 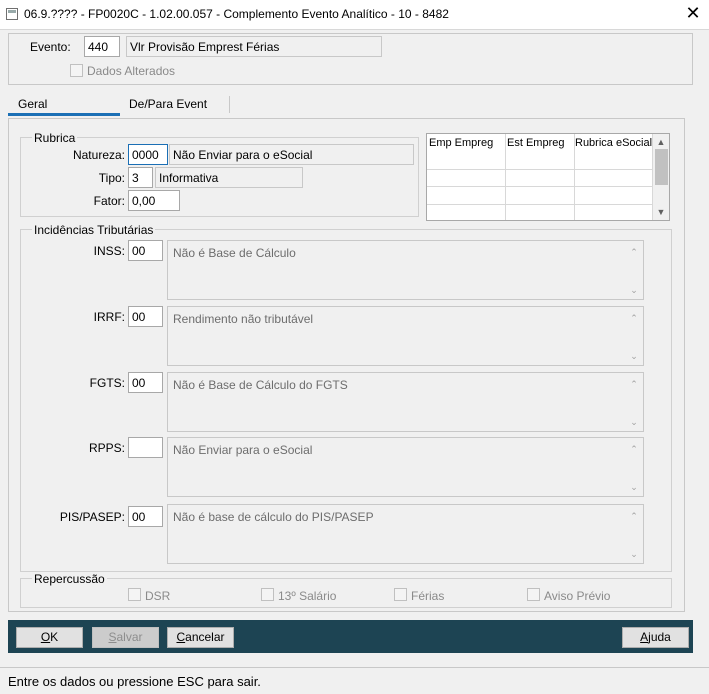 I want to click on fator-label: Fator:, so click(x=109, y=201).